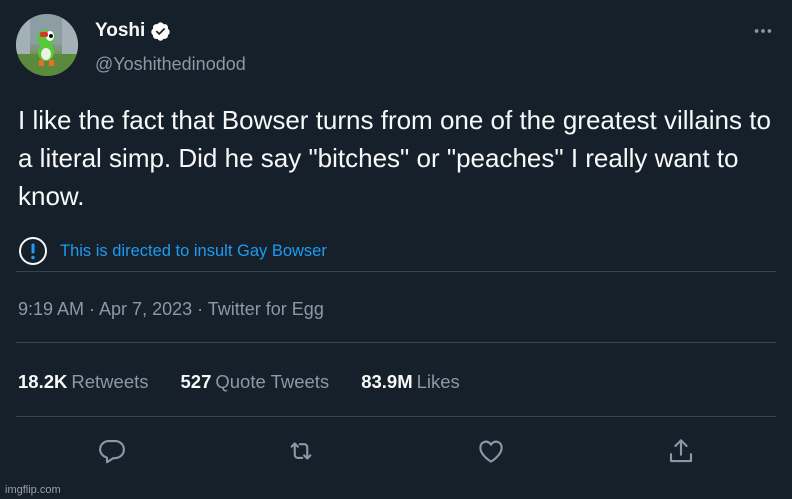  I want to click on more-dots-icon, so click(763, 31).